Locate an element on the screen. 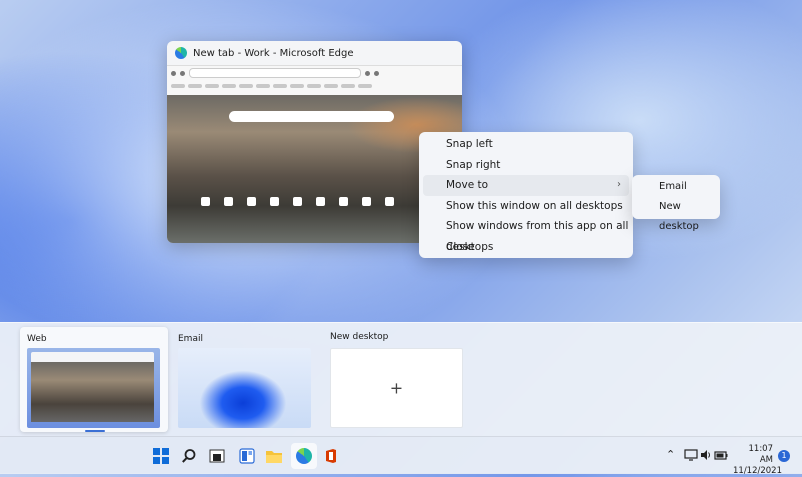 The image size is (802, 477). clock: 11:07 AM 11/12/2021 is located at coordinates (757, 460).